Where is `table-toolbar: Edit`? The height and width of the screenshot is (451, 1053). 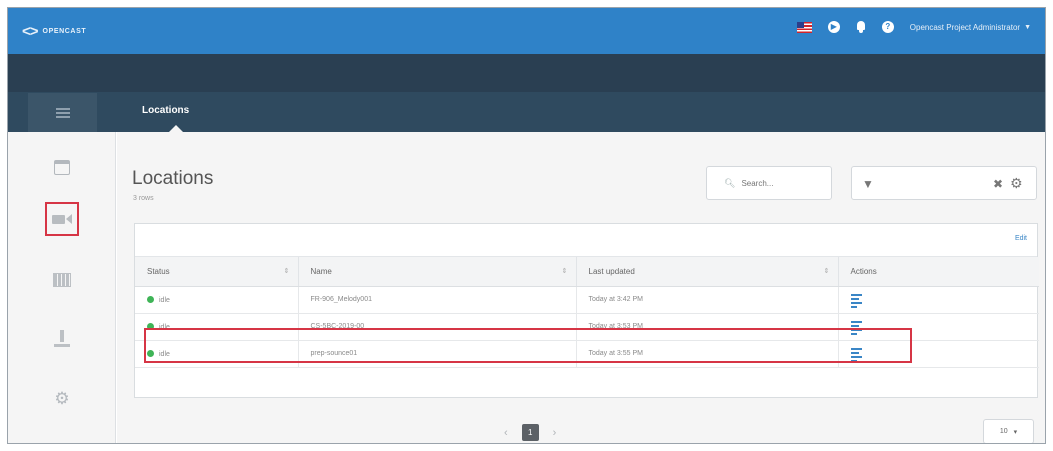
table-toolbar: Edit is located at coordinates (586, 240).